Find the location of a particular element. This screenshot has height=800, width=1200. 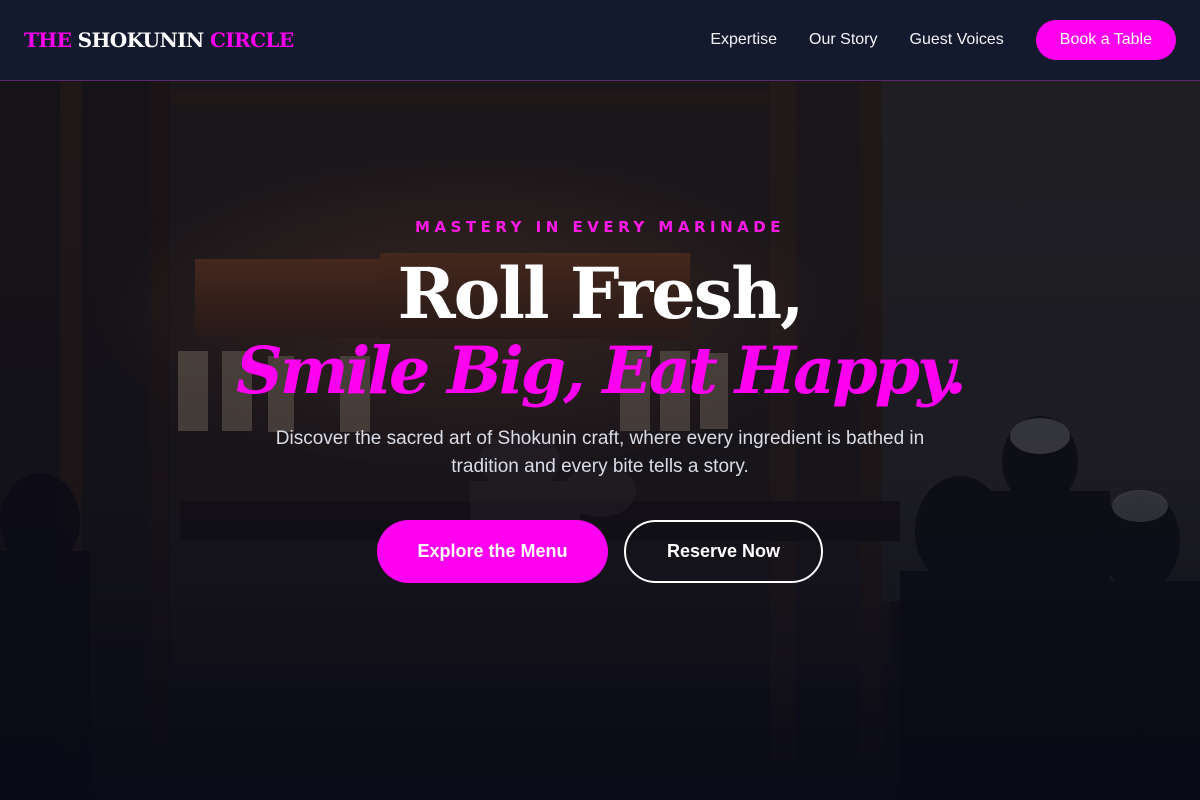

logo-part-circle: CIRCLE is located at coordinates (251, 40).